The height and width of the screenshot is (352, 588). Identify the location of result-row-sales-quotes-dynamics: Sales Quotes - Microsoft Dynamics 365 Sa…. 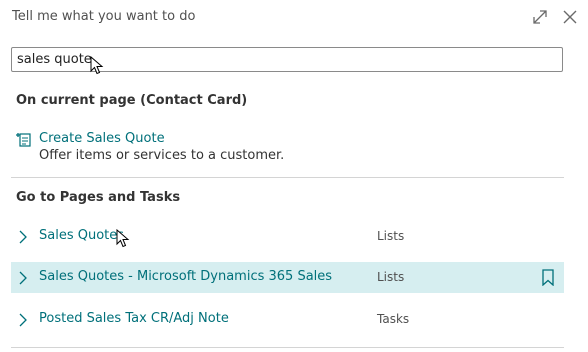
(287, 277).